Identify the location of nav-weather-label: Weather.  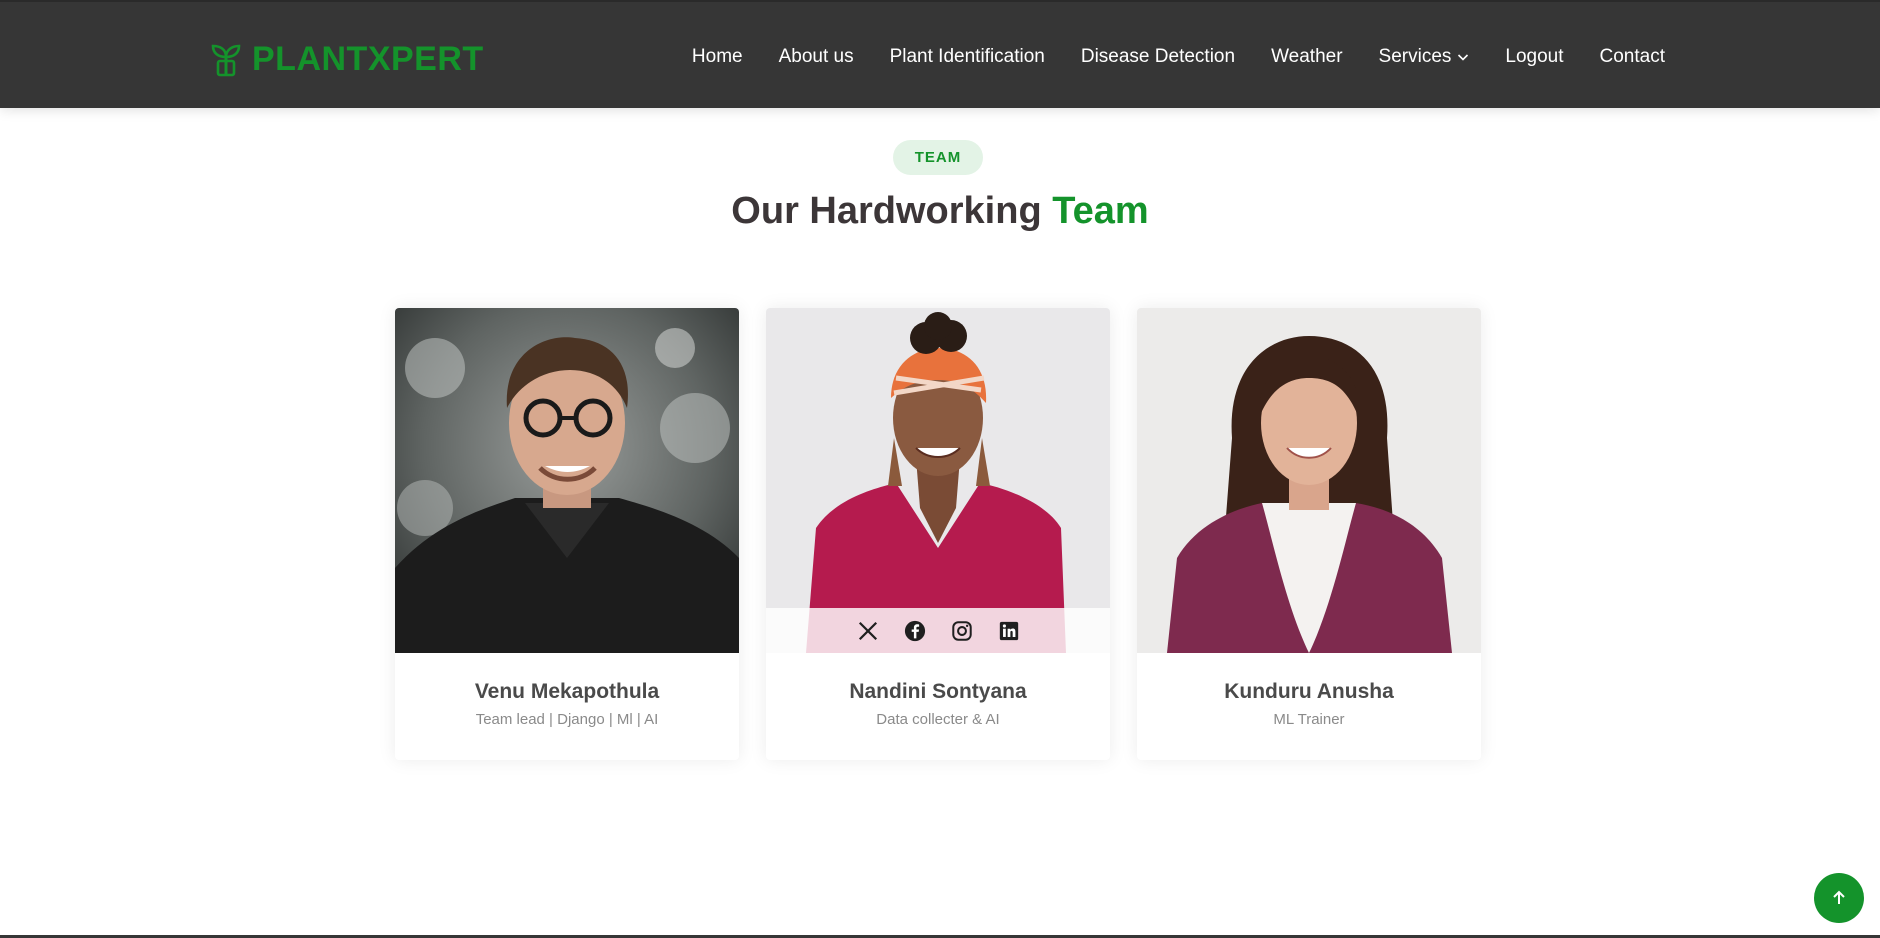
(1307, 56).